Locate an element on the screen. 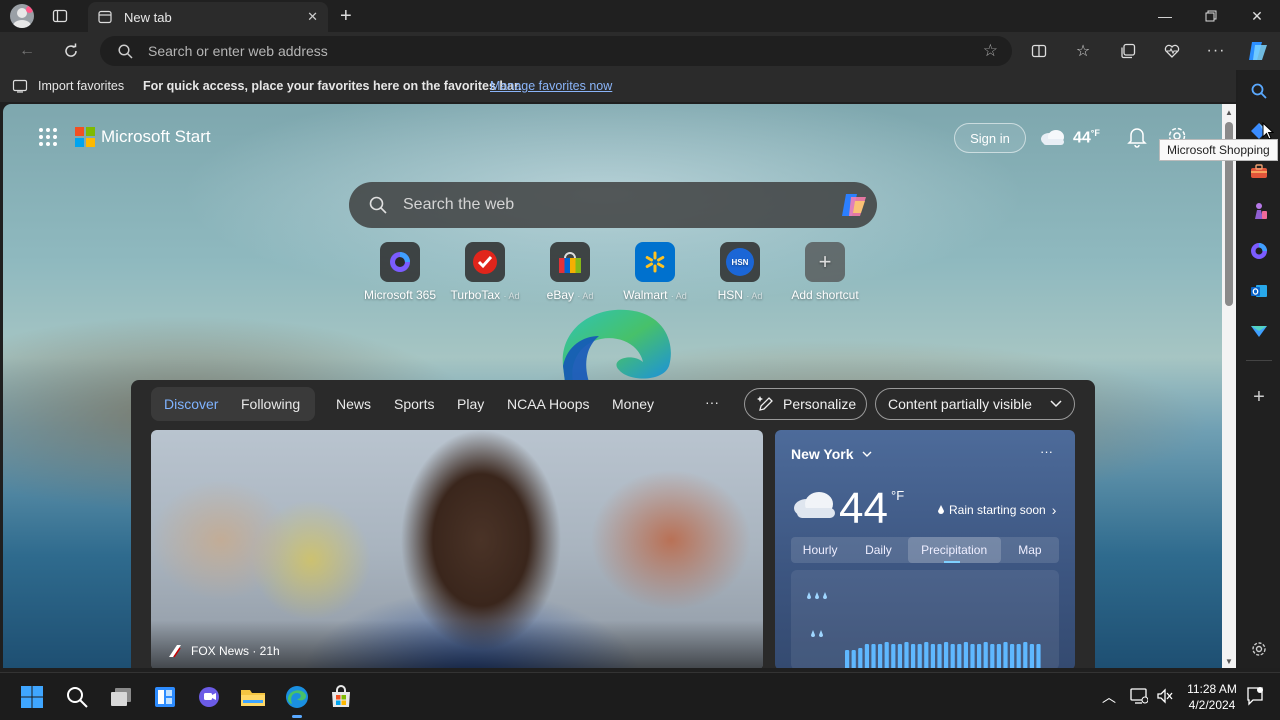 The width and height of the screenshot is (1280, 720). chat-icon is located at coordinates (209, 697).